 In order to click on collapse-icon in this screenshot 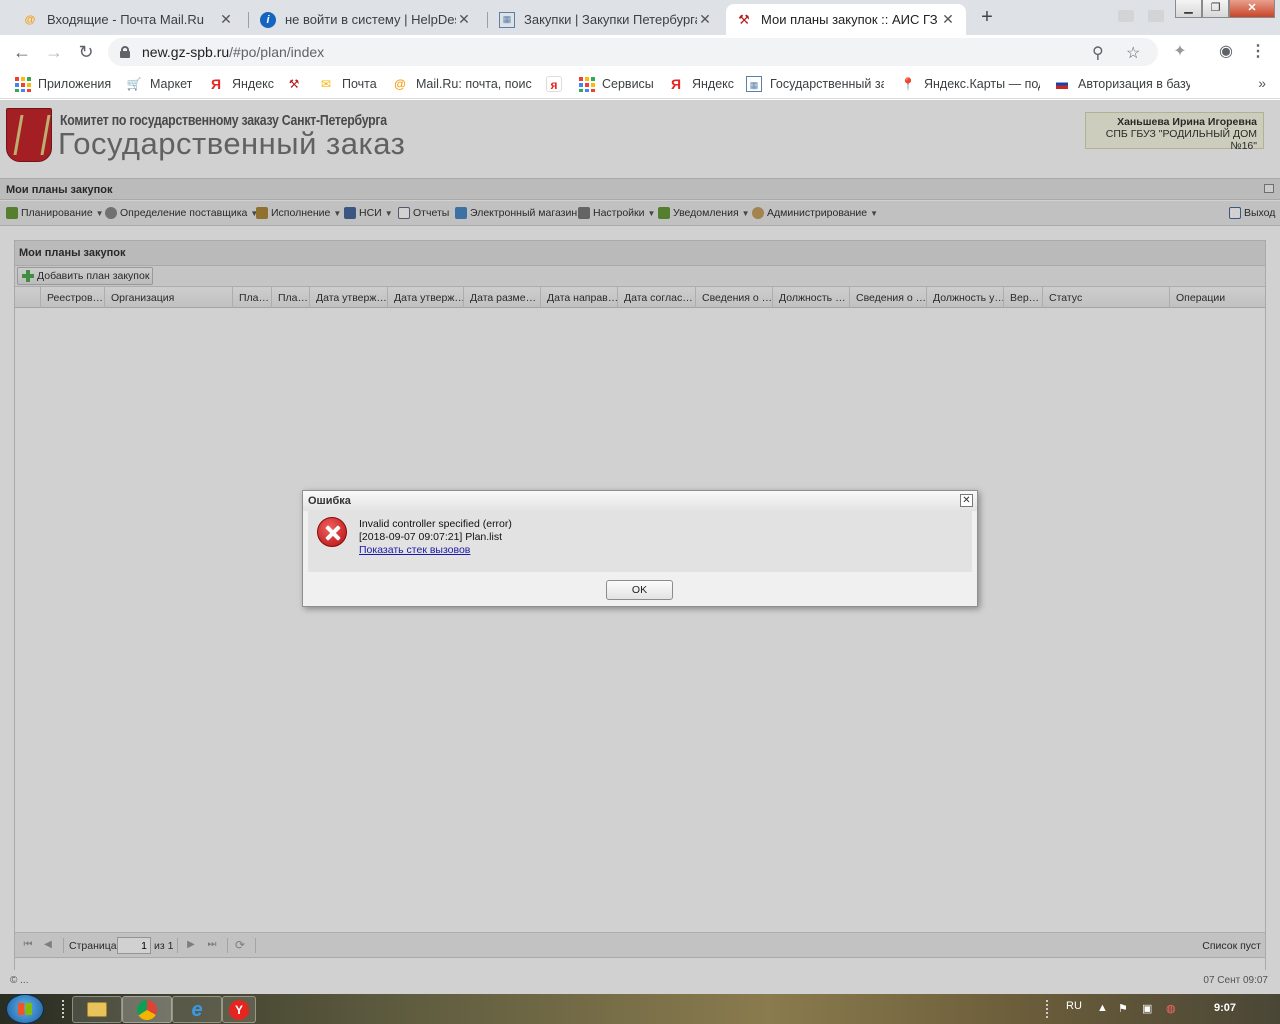, I will do `click(1269, 188)`.